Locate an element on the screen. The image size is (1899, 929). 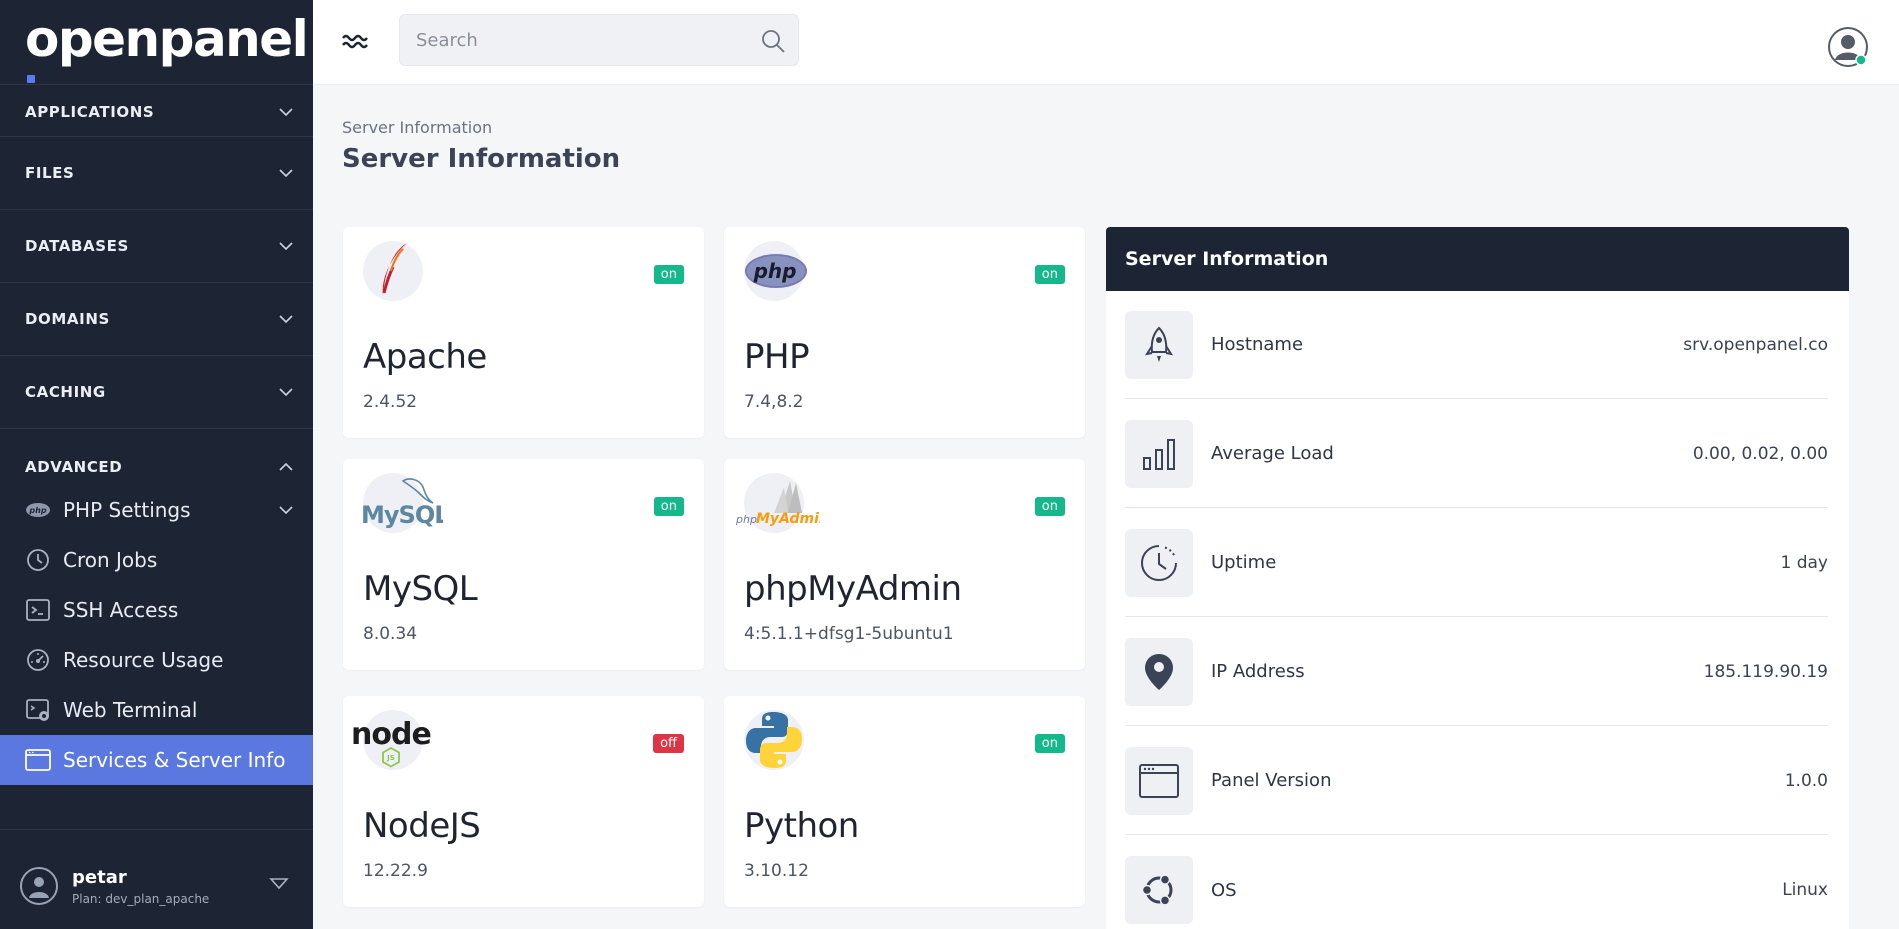
info-label: OS is located at coordinates (1224, 890).